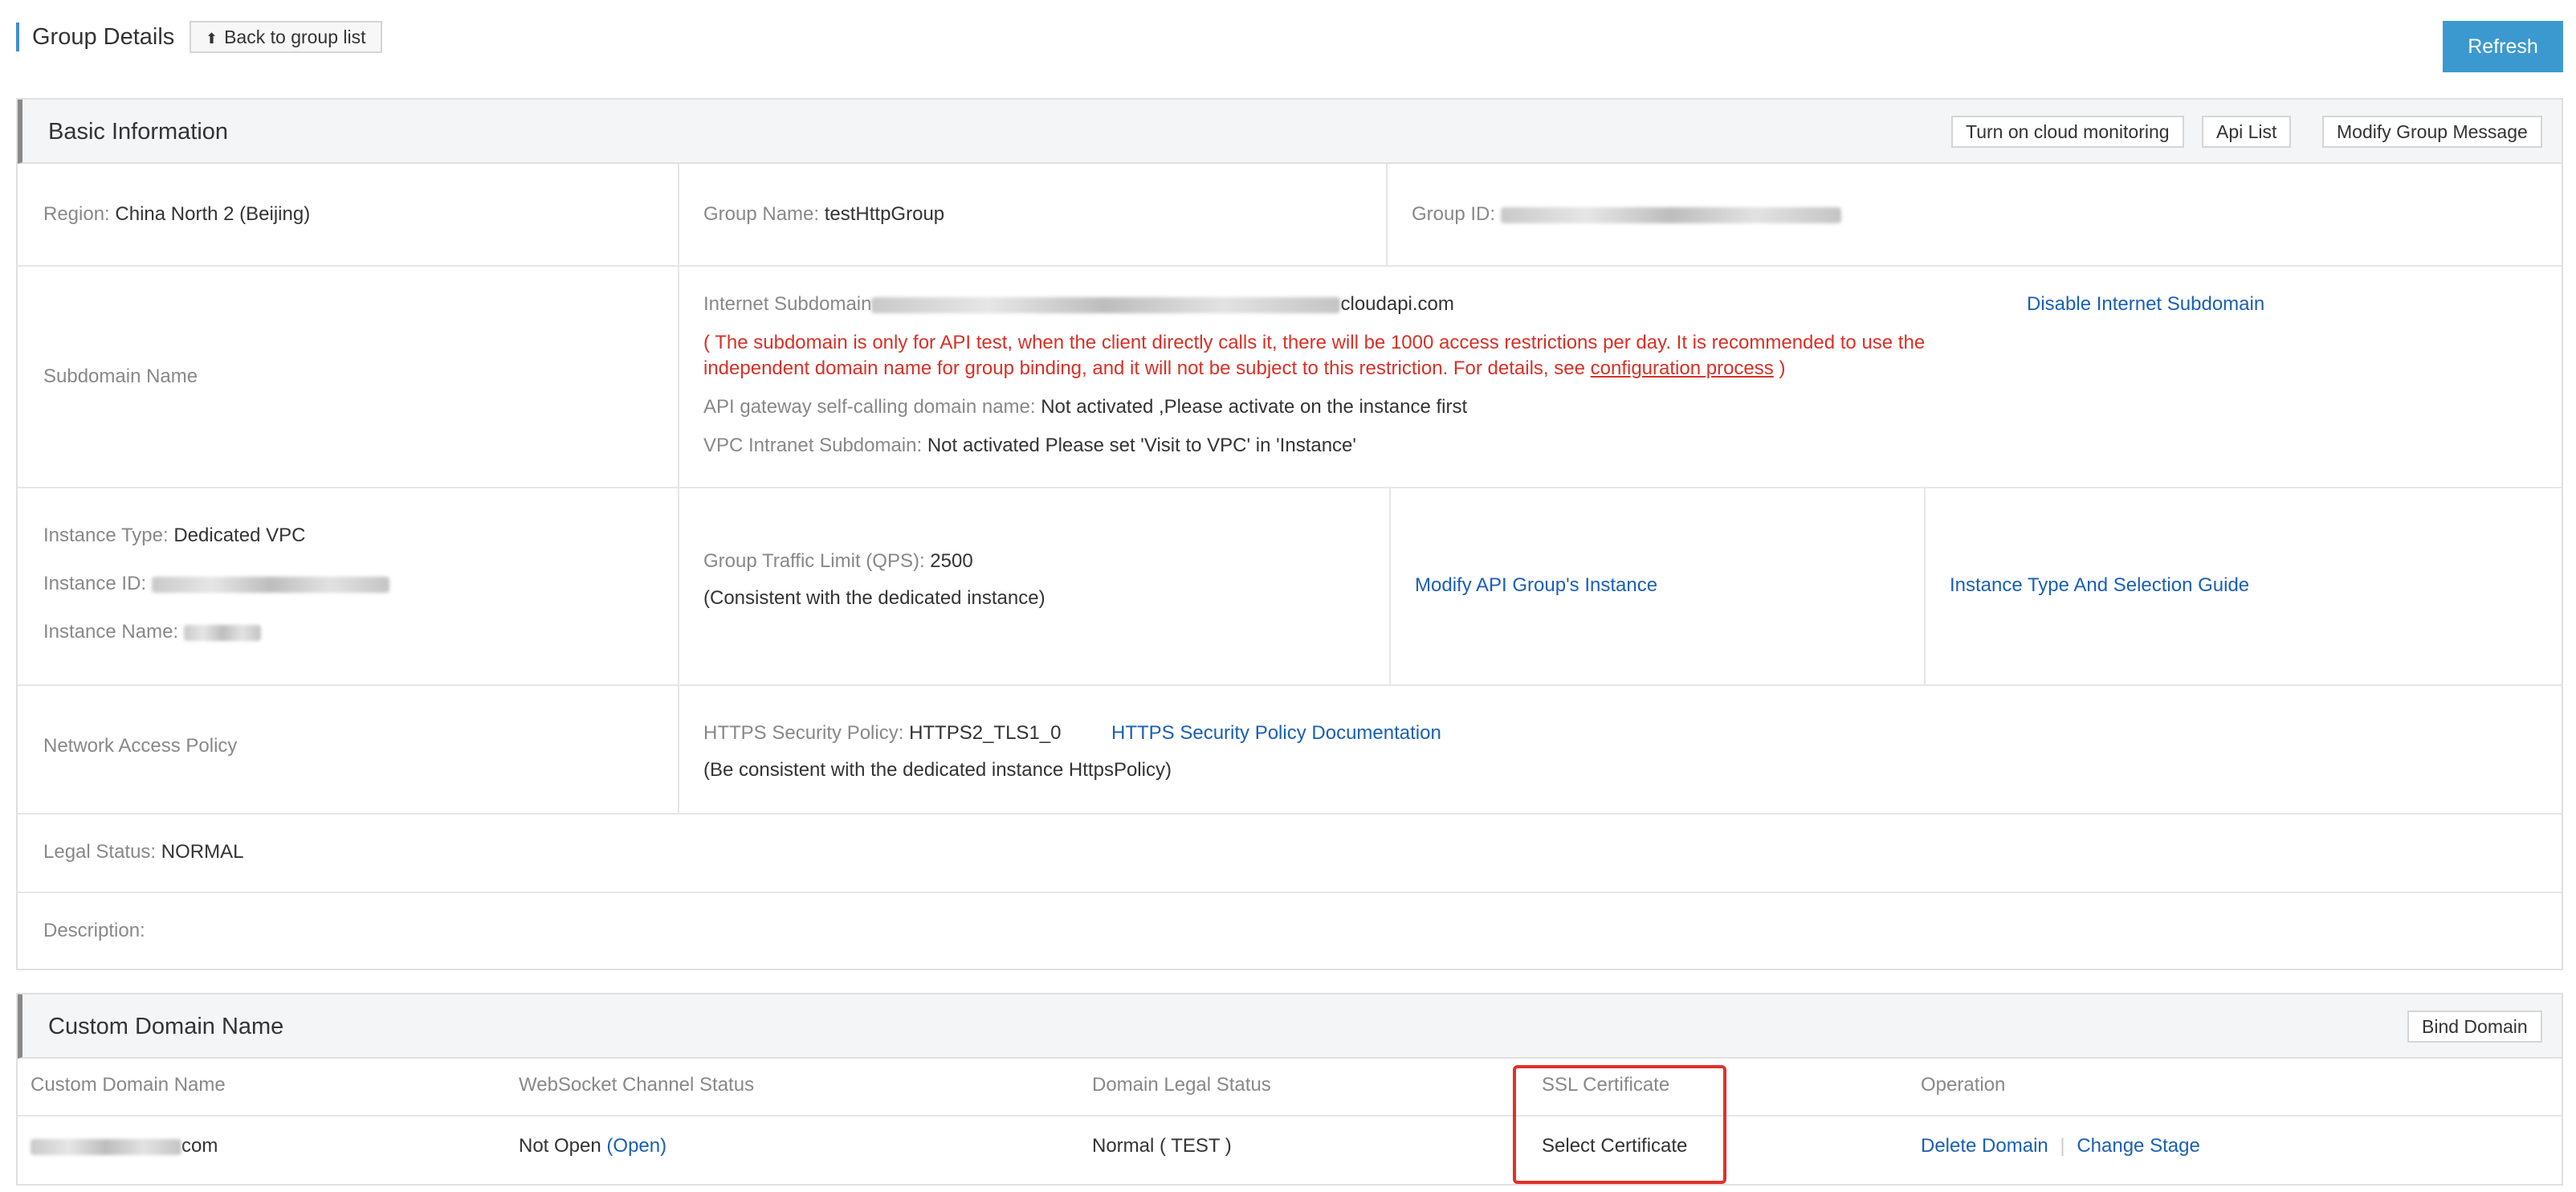 This screenshot has height=1192, width=2576. I want to click on ssl-certificate-highlight-box, so click(1619, 1124).